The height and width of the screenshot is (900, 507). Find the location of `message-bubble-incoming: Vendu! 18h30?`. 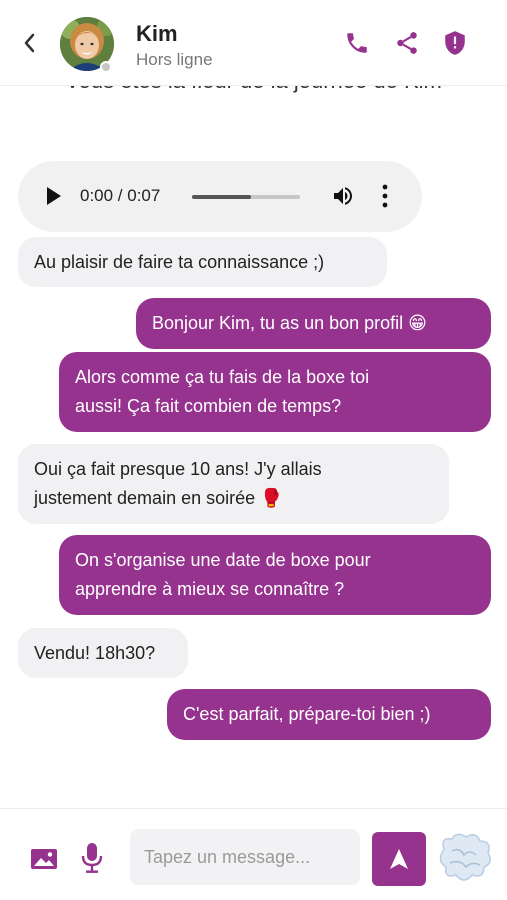

message-bubble-incoming: Vendu! 18h30? is located at coordinates (103, 653).